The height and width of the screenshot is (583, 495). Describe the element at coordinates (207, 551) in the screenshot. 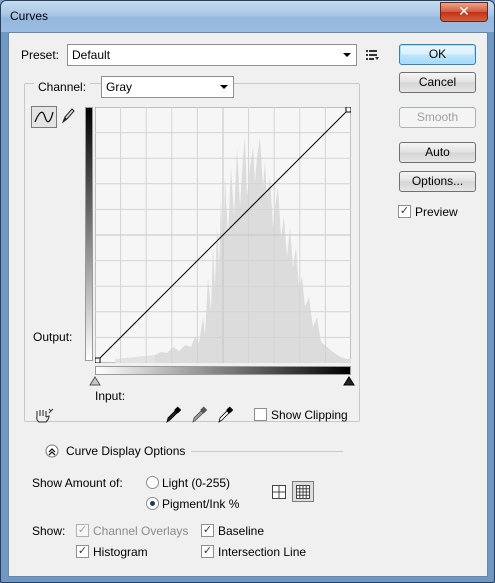

I see `intersection-line-checkbox: ✓` at that location.